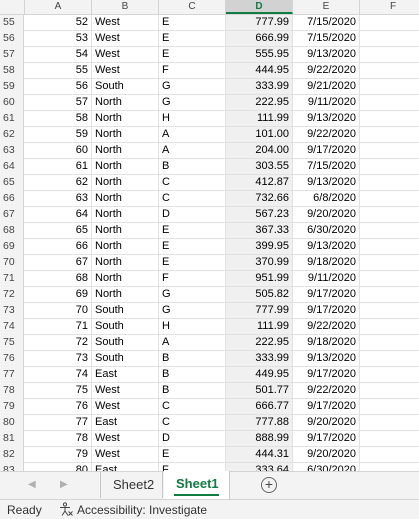  Describe the element at coordinates (259, 326) in the screenshot. I see `cell-d: 111.99` at that location.